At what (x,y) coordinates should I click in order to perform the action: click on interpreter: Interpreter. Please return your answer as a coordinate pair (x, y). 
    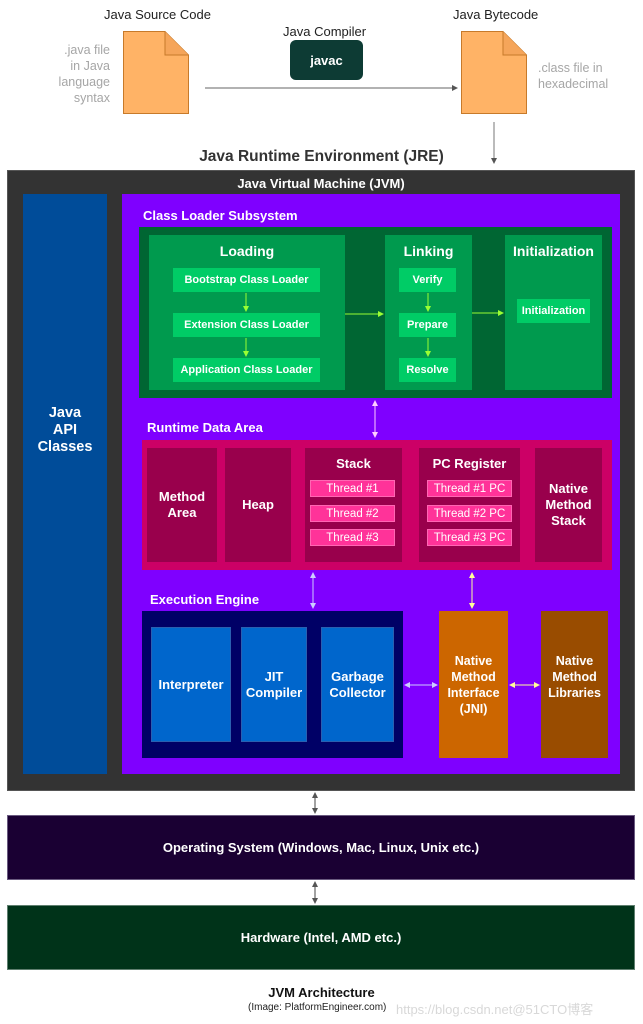
    Looking at the image, I should click on (191, 684).